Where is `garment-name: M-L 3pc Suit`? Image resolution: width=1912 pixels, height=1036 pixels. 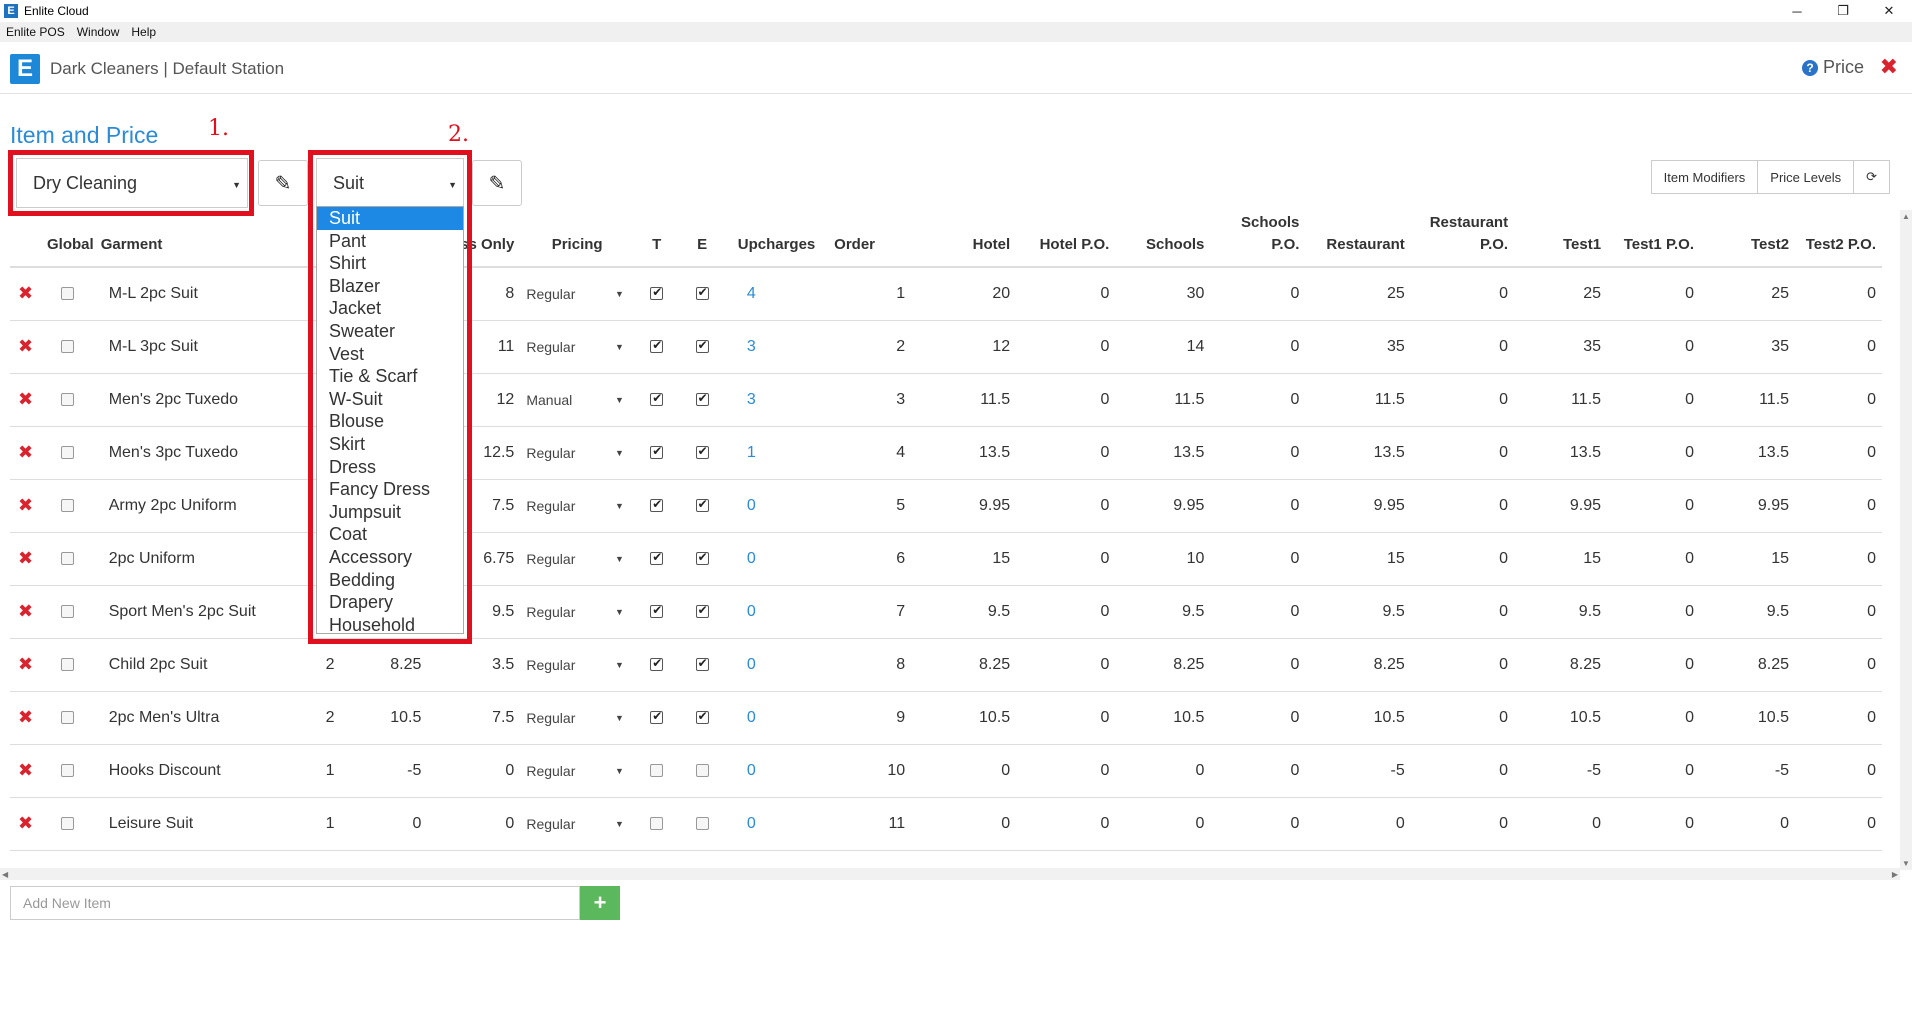 garment-name: M-L 3pc Suit is located at coordinates (186, 347).